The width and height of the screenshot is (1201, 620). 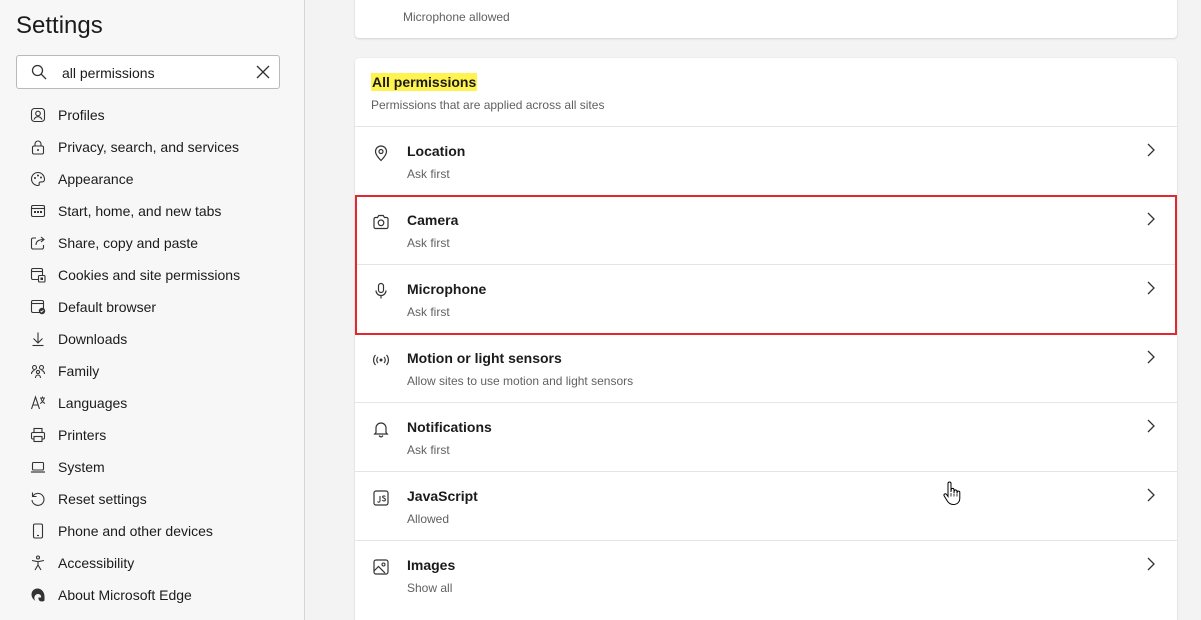 I want to click on sidebar-item-label: About Microsoft Edge, so click(x=125, y=595).